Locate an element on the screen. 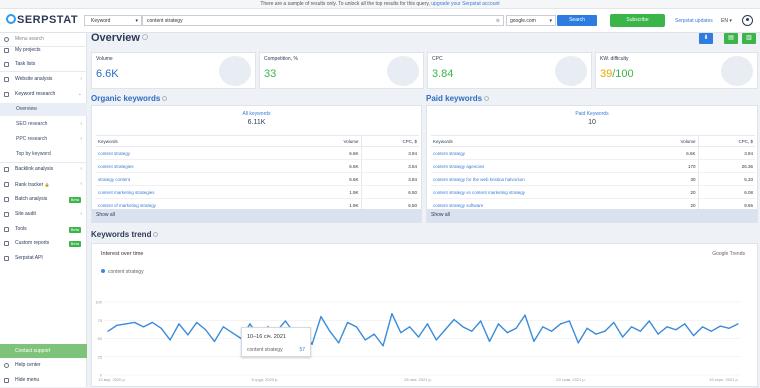  search-type-select: Keyword ▾ is located at coordinates (113, 20).